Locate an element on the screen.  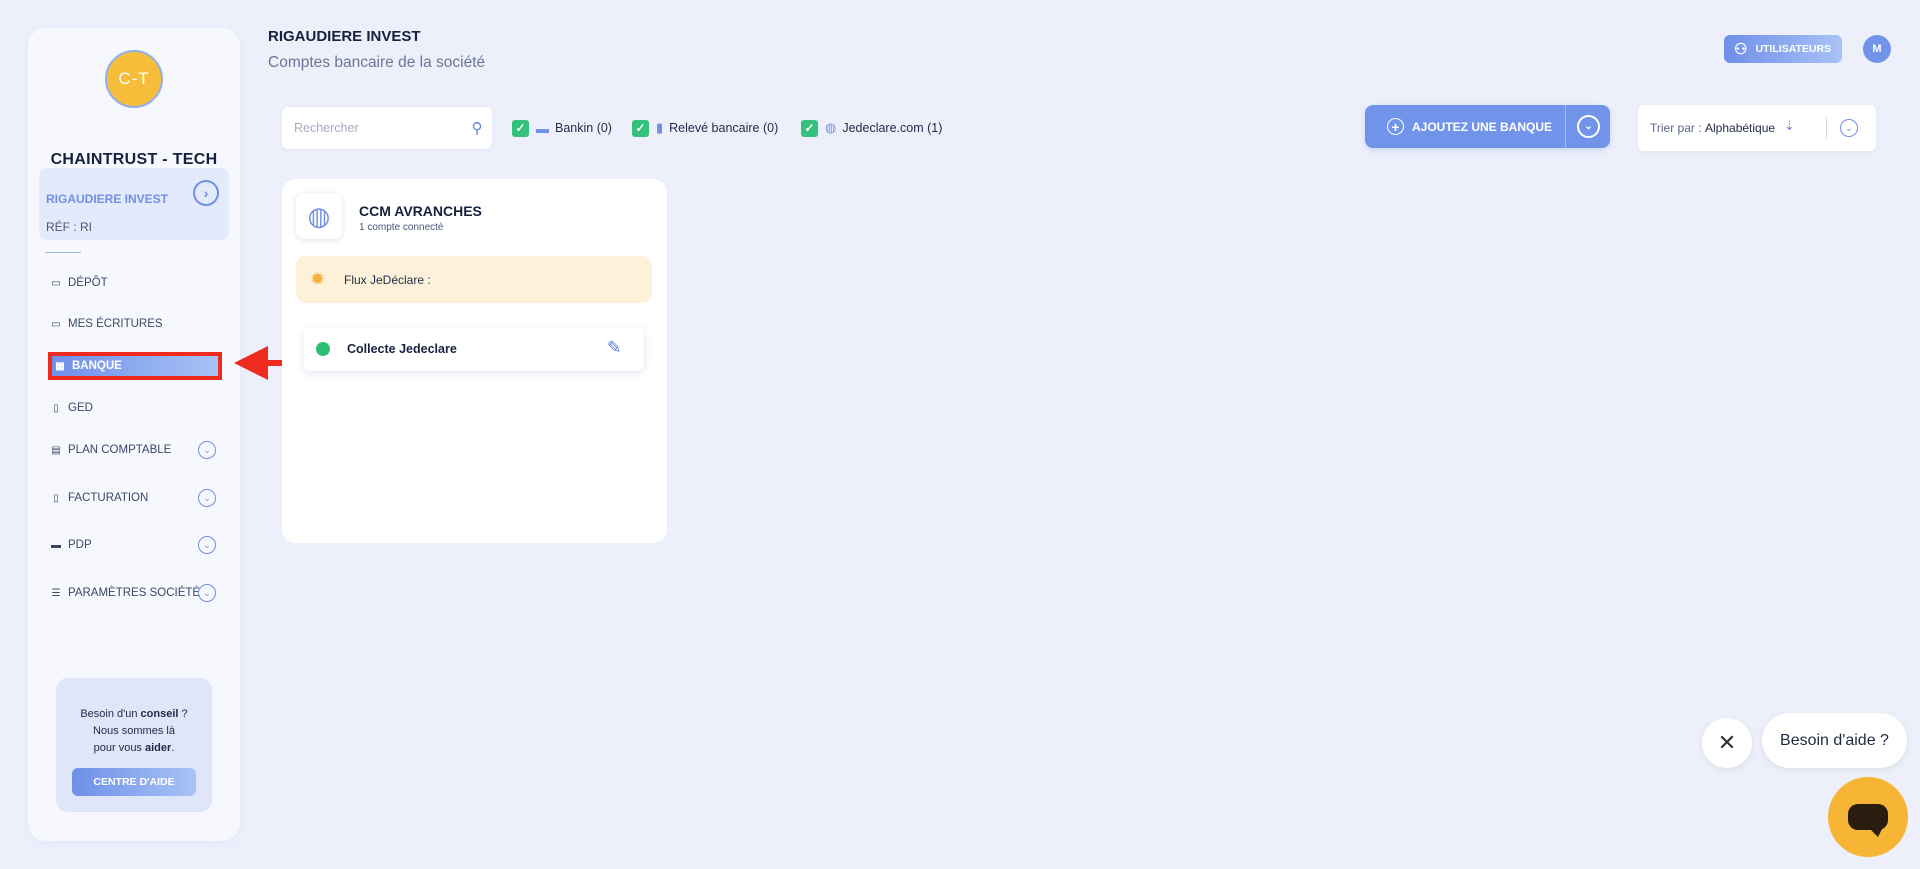
sort-control: Trier par : Alphabétique ⇣ ⌄ is located at coordinates (1757, 128).